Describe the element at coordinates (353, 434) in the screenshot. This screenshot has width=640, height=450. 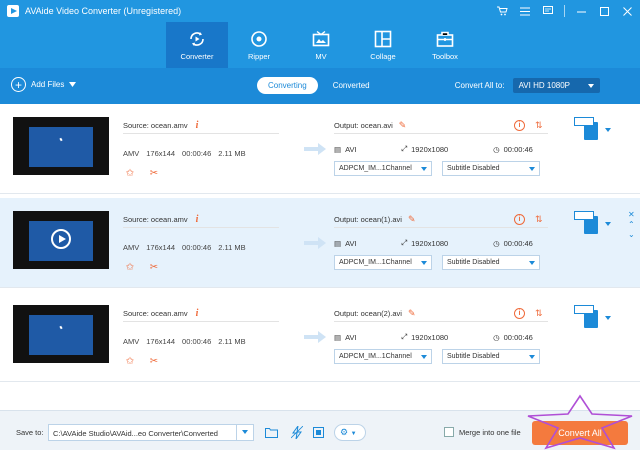
I see `chevron-down-icon: ▼` at that location.